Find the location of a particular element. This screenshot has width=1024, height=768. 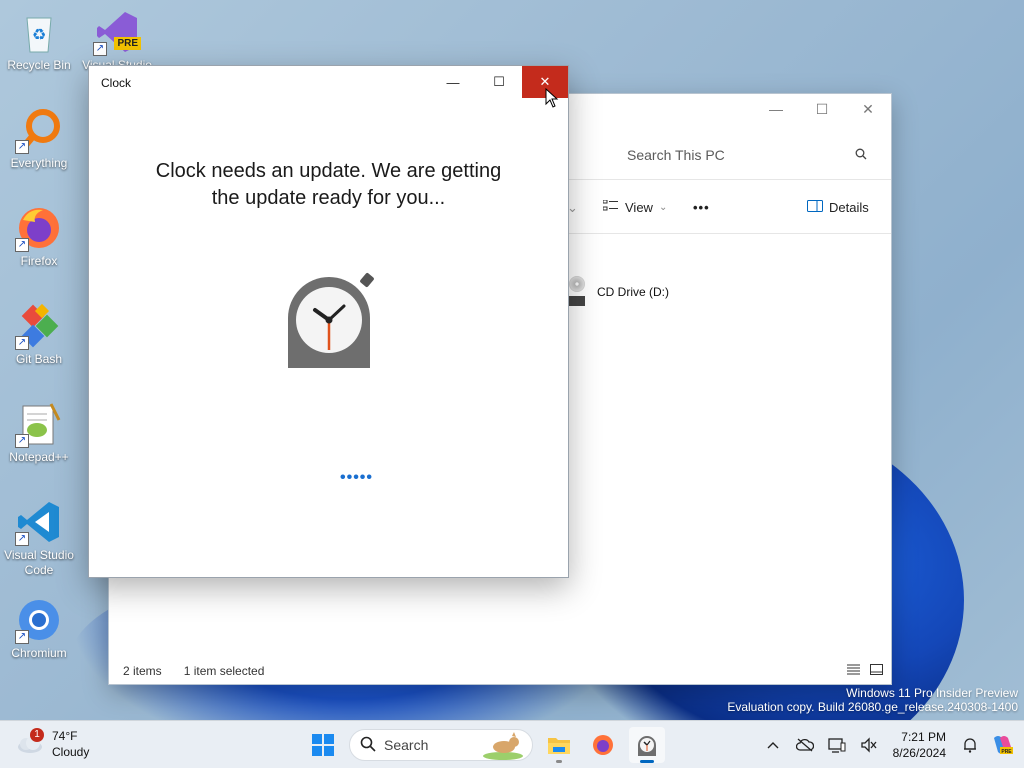

search-placeholder: Search This PC is located at coordinates (676, 155).